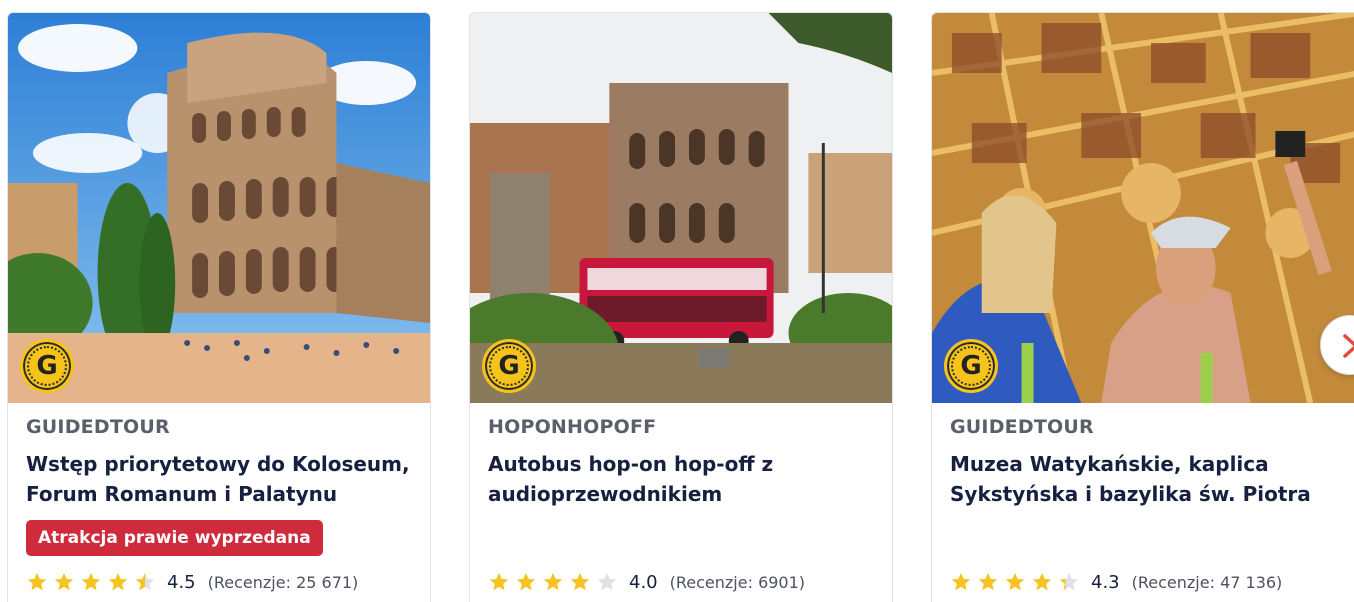 Image resolution: width=1354 pixels, height=602 pixels. What do you see at coordinates (283, 582) in the screenshot?
I see `review-count: (Recenzje: 25 671)` at bounding box center [283, 582].